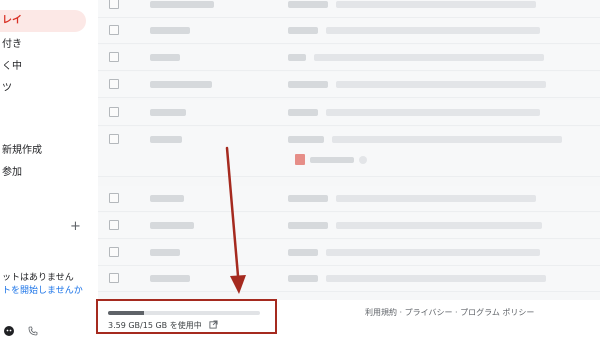 This screenshot has width=600, height=337. What do you see at coordinates (42, 289) in the screenshot?
I see `hangouts-start-link: トを開始しませんか` at bounding box center [42, 289].